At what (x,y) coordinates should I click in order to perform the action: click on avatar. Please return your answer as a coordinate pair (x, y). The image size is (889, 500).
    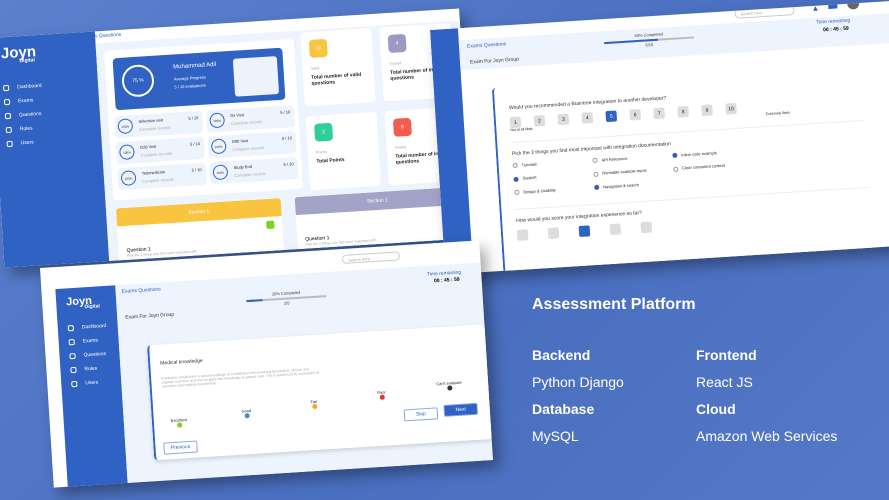
    Looking at the image, I should click on (853, 5).